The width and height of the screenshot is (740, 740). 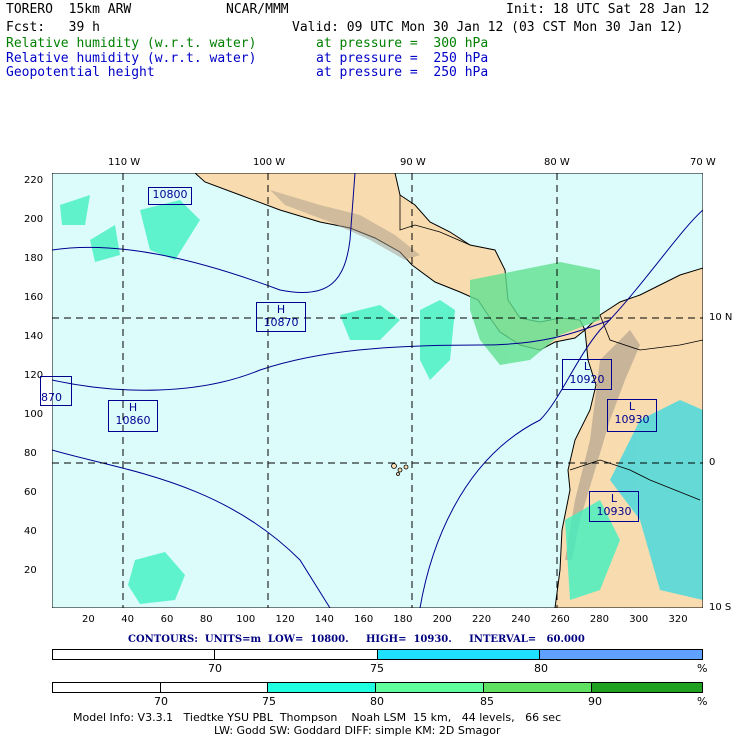 What do you see at coordinates (80, 72) in the screenshot?
I see `field-3-name: Geopotential height` at bounding box center [80, 72].